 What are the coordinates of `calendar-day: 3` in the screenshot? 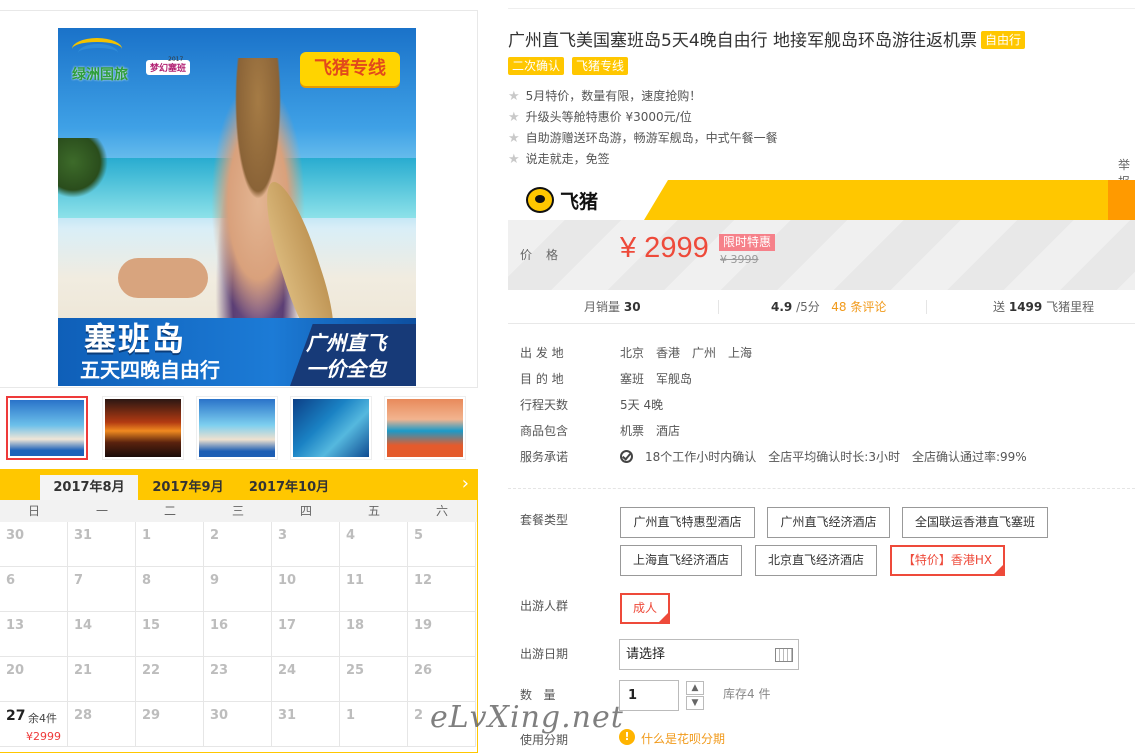 It's located at (306, 544).